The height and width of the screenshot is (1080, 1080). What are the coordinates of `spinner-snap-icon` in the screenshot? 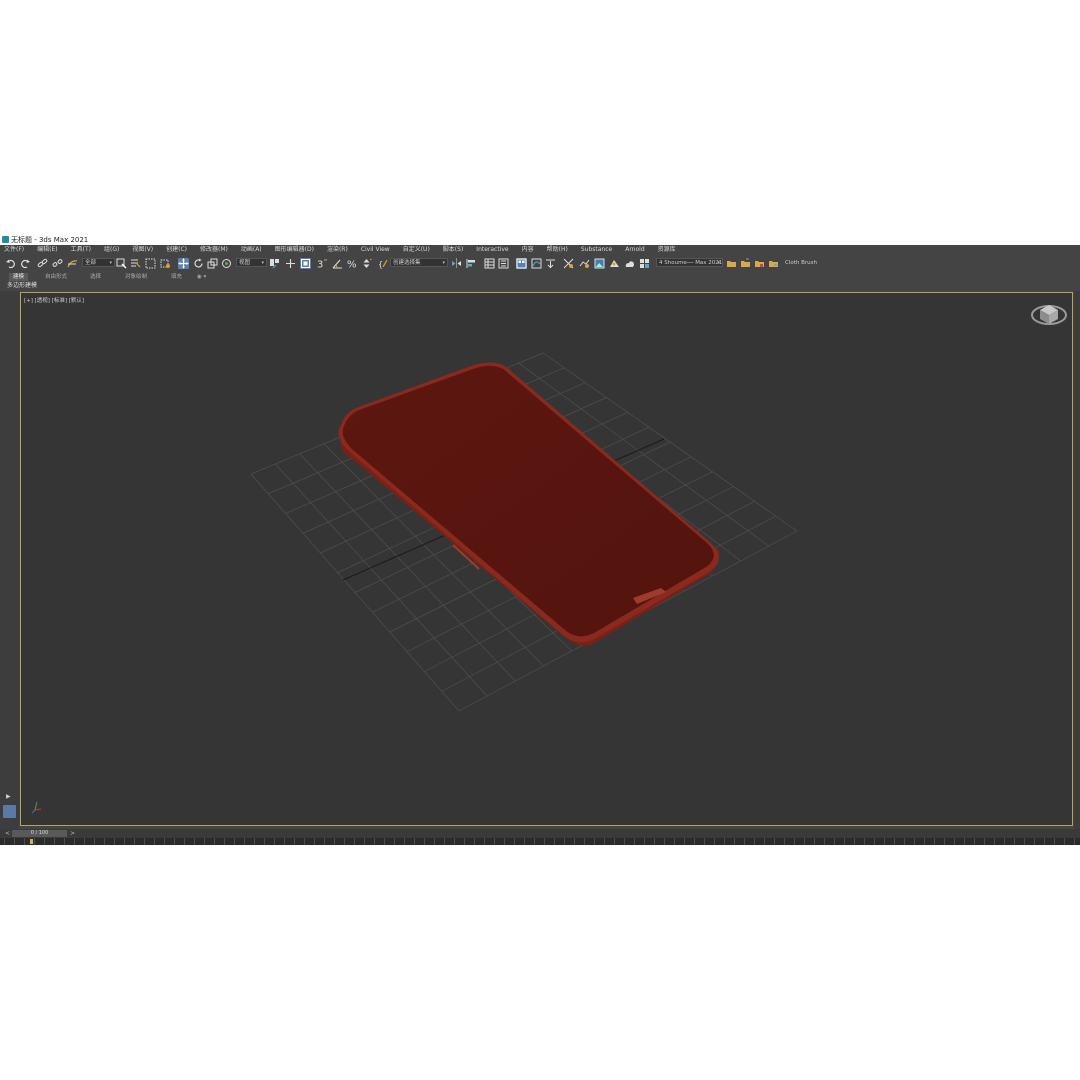 It's located at (366, 263).